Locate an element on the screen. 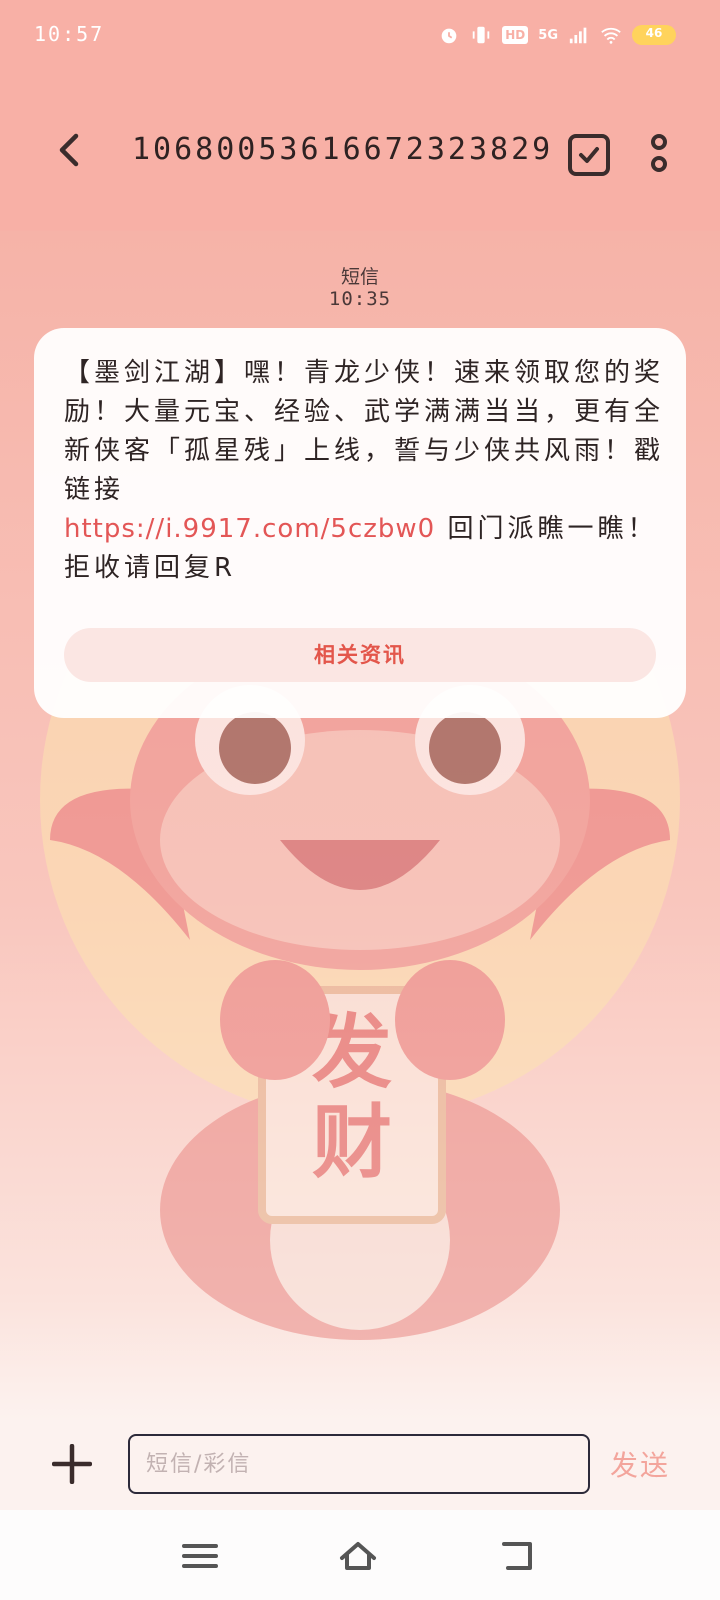 This screenshot has width=720, height=1600. status-icons: HD 5G 46 is located at coordinates (557, 35).